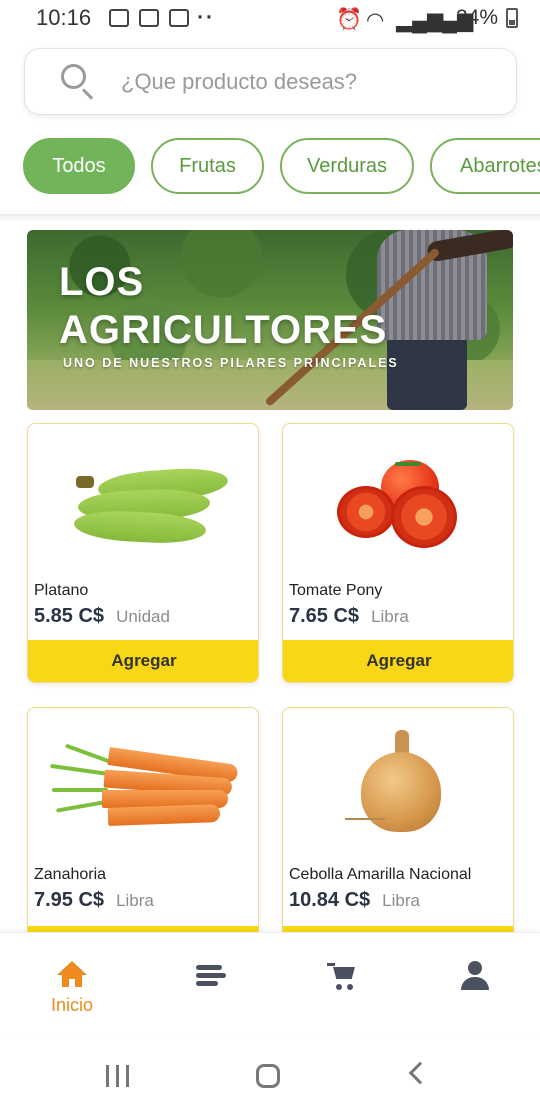  What do you see at coordinates (179, 18) in the screenshot?
I see `voicemail-notification-icon` at bounding box center [179, 18].